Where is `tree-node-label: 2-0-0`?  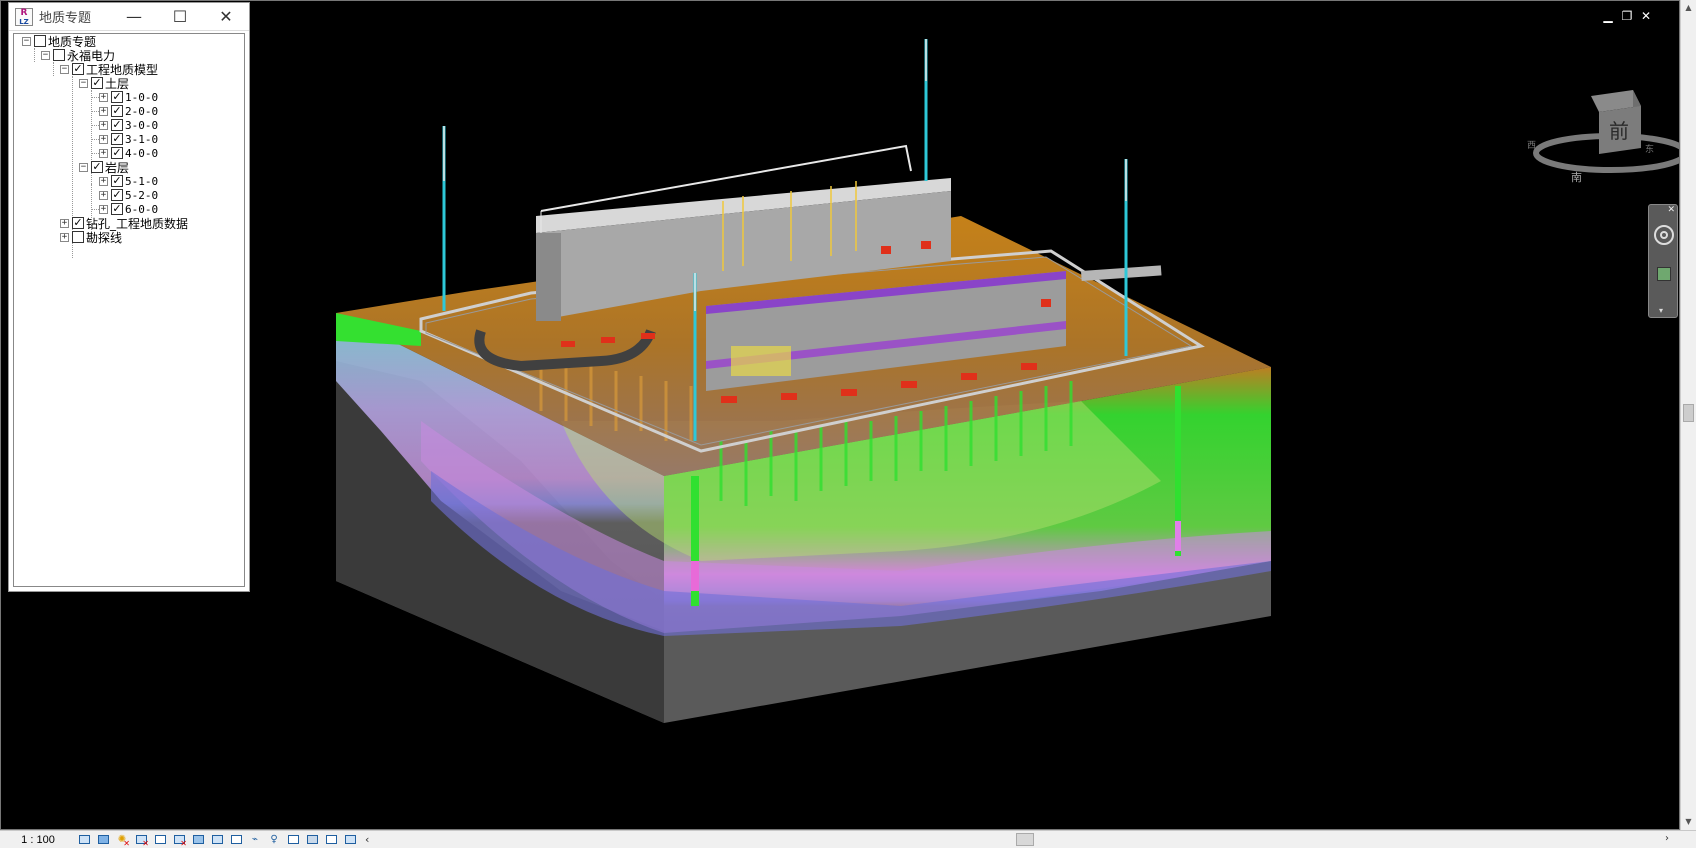 tree-node-label: 2-0-0 is located at coordinates (142, 111).